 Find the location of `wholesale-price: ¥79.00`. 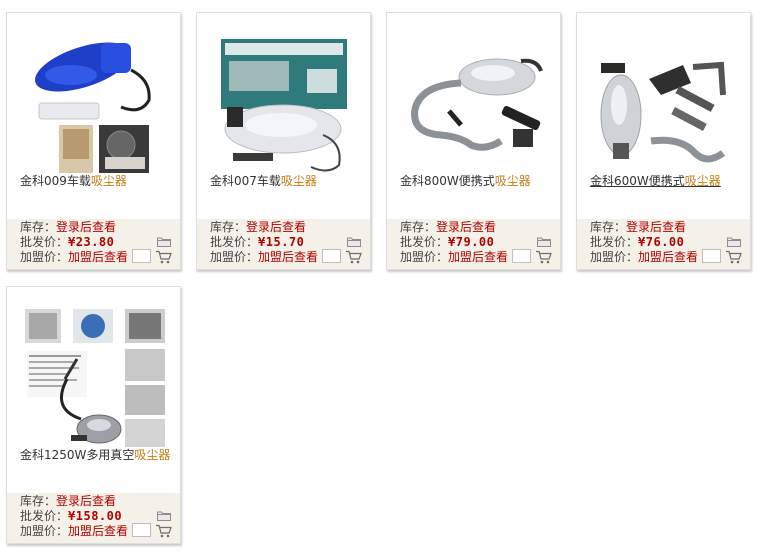

wholesale-price: ¥79.00 is located at coordinates (471, 242).